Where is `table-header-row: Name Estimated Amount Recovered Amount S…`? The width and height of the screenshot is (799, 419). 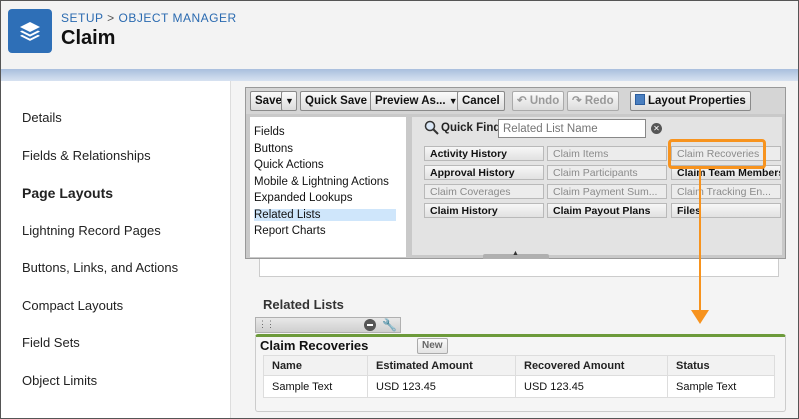 table-header-row: Name Estimated Amount Recovered Amount S… is located at coordinates (519, 365).